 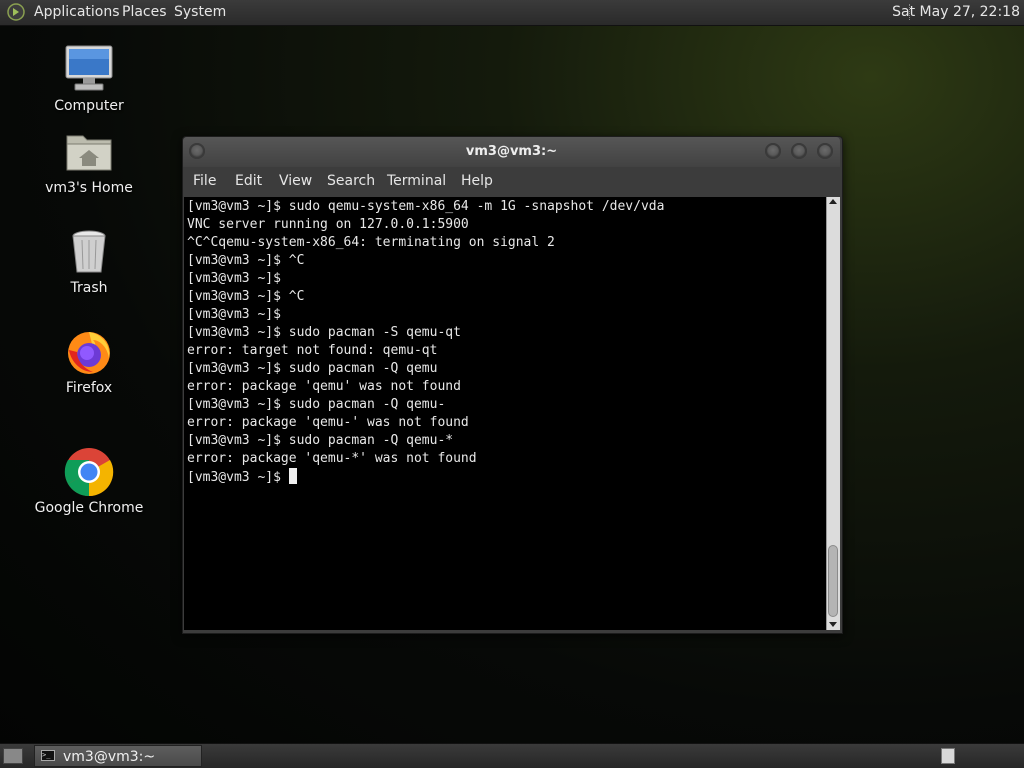 What do you see at coordinates (295, 181) in the screenshot?
I see `menu-view: View` at bounding box center [295, 181].